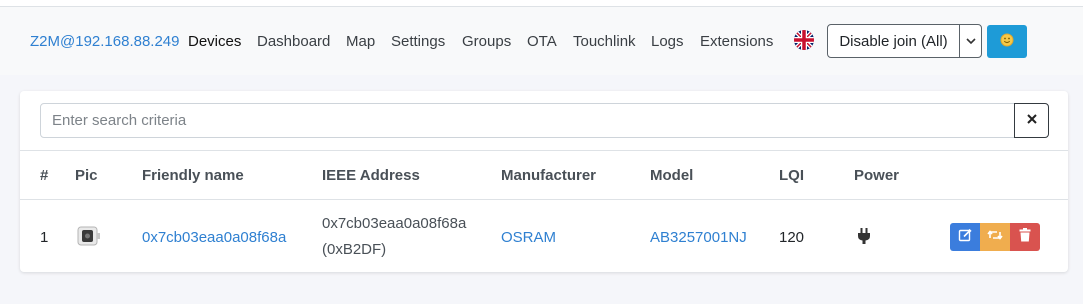 This screenshot has width=1083, height=304. What do you see at coordinates (418, 41) in the screenshot?
I see `nav-settings: Settings` at bounding box center [418, 41].